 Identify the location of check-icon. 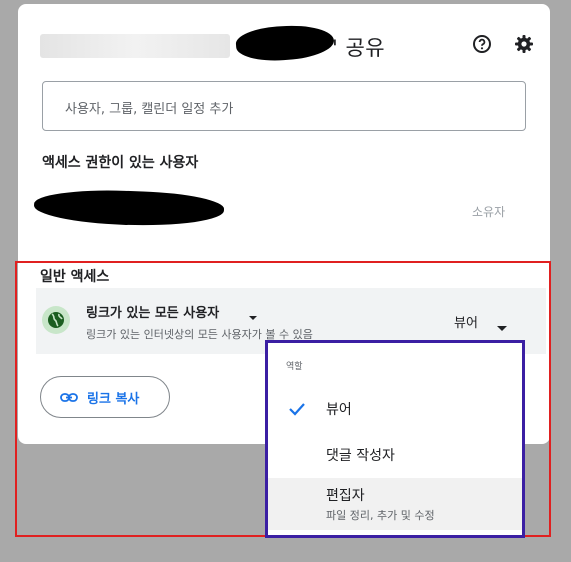
(297, 410).